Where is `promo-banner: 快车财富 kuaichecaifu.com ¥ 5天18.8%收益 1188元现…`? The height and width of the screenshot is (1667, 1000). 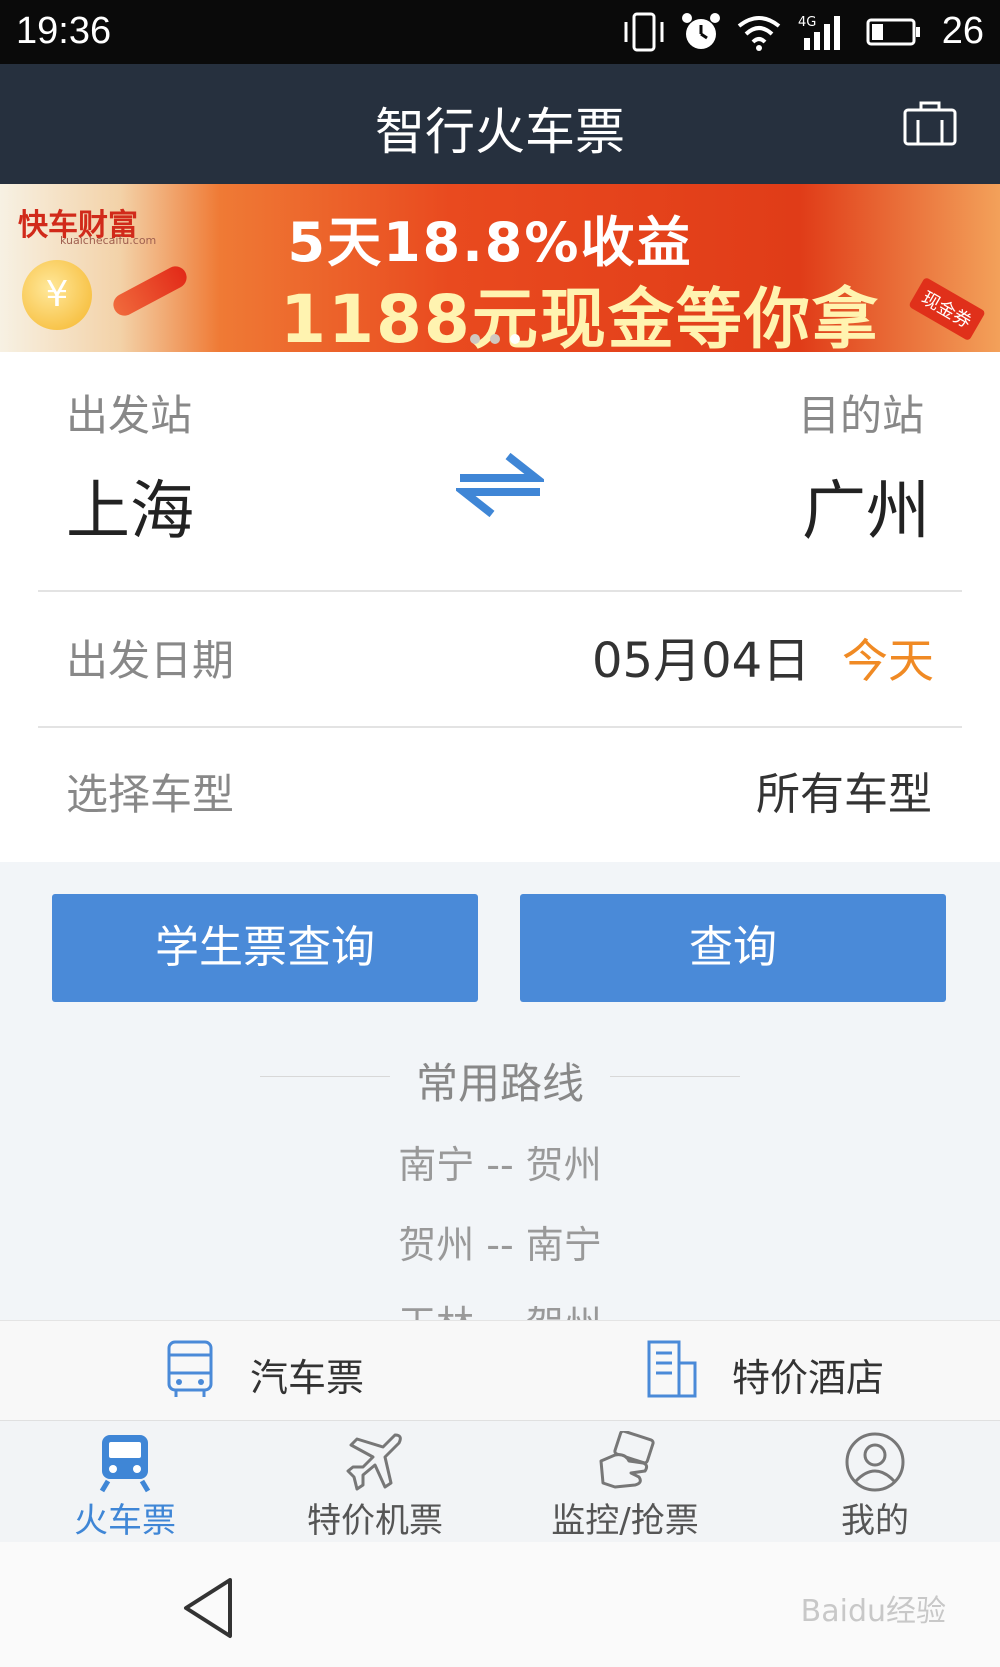
promo-banner: 快车财富 kuaichecaifu.com ¥ 5天18.8%收益 1188元现… is located at coordinates (500, 268).